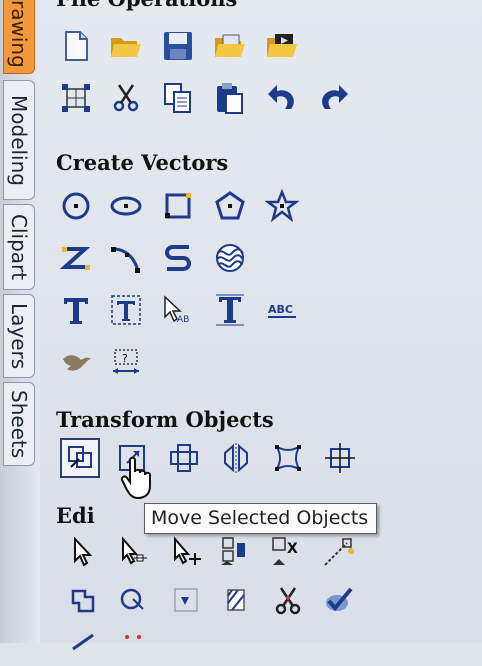 Image resolution: width=482 pixels, height=666 pixels. Describe the element at coordinates (76, 258) in the screenshot. I see `polyline-icon` at that location.